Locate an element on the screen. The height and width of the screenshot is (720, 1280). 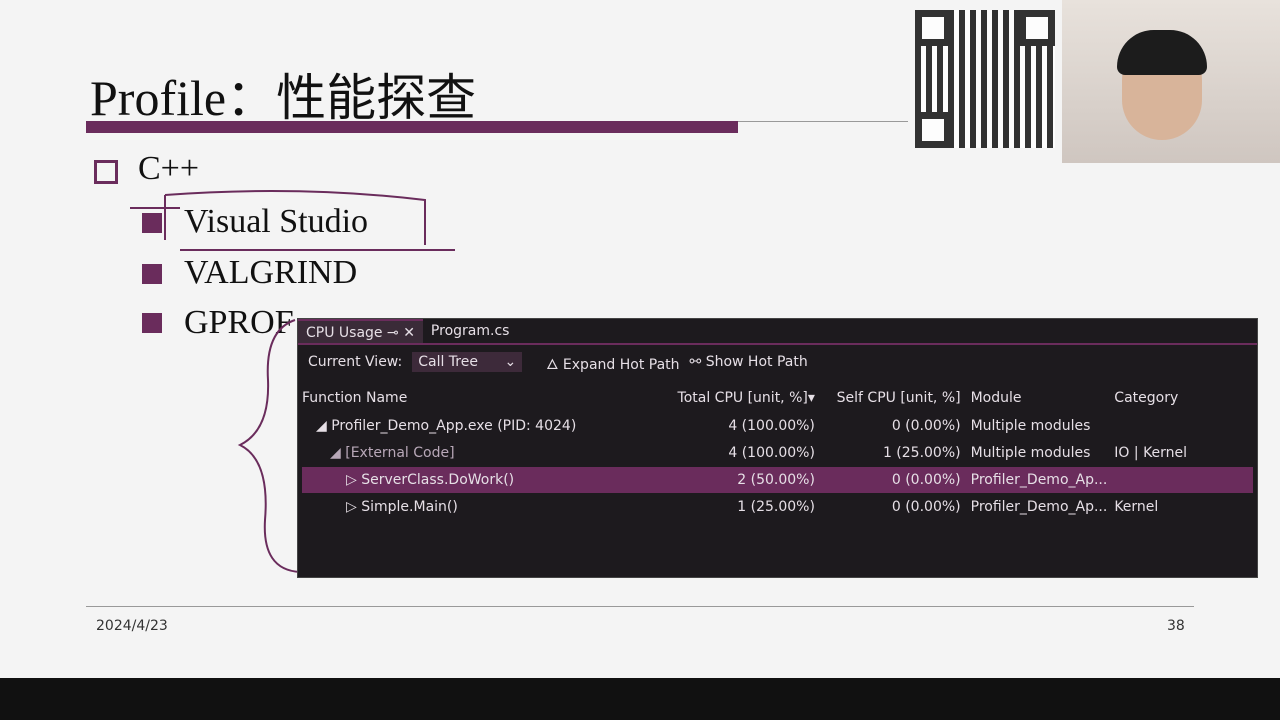
function-name: [External Code] is located at coordinates (400, 453).